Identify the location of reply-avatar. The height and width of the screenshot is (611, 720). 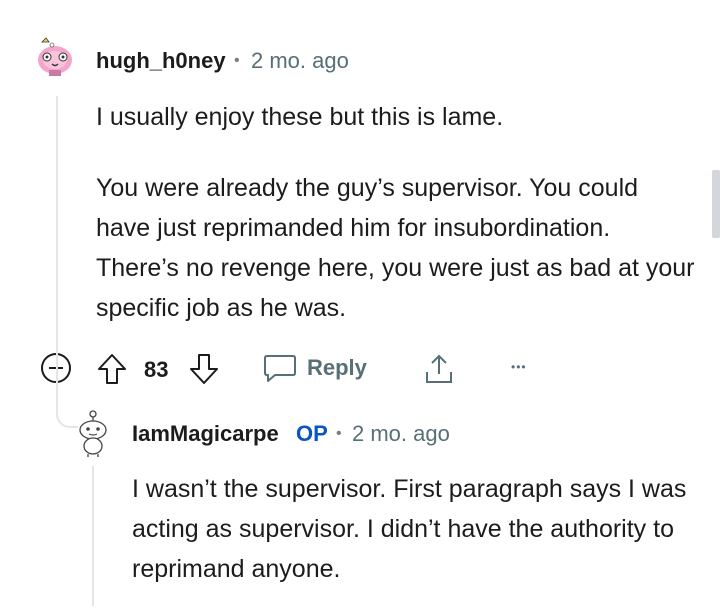
(93, 432).